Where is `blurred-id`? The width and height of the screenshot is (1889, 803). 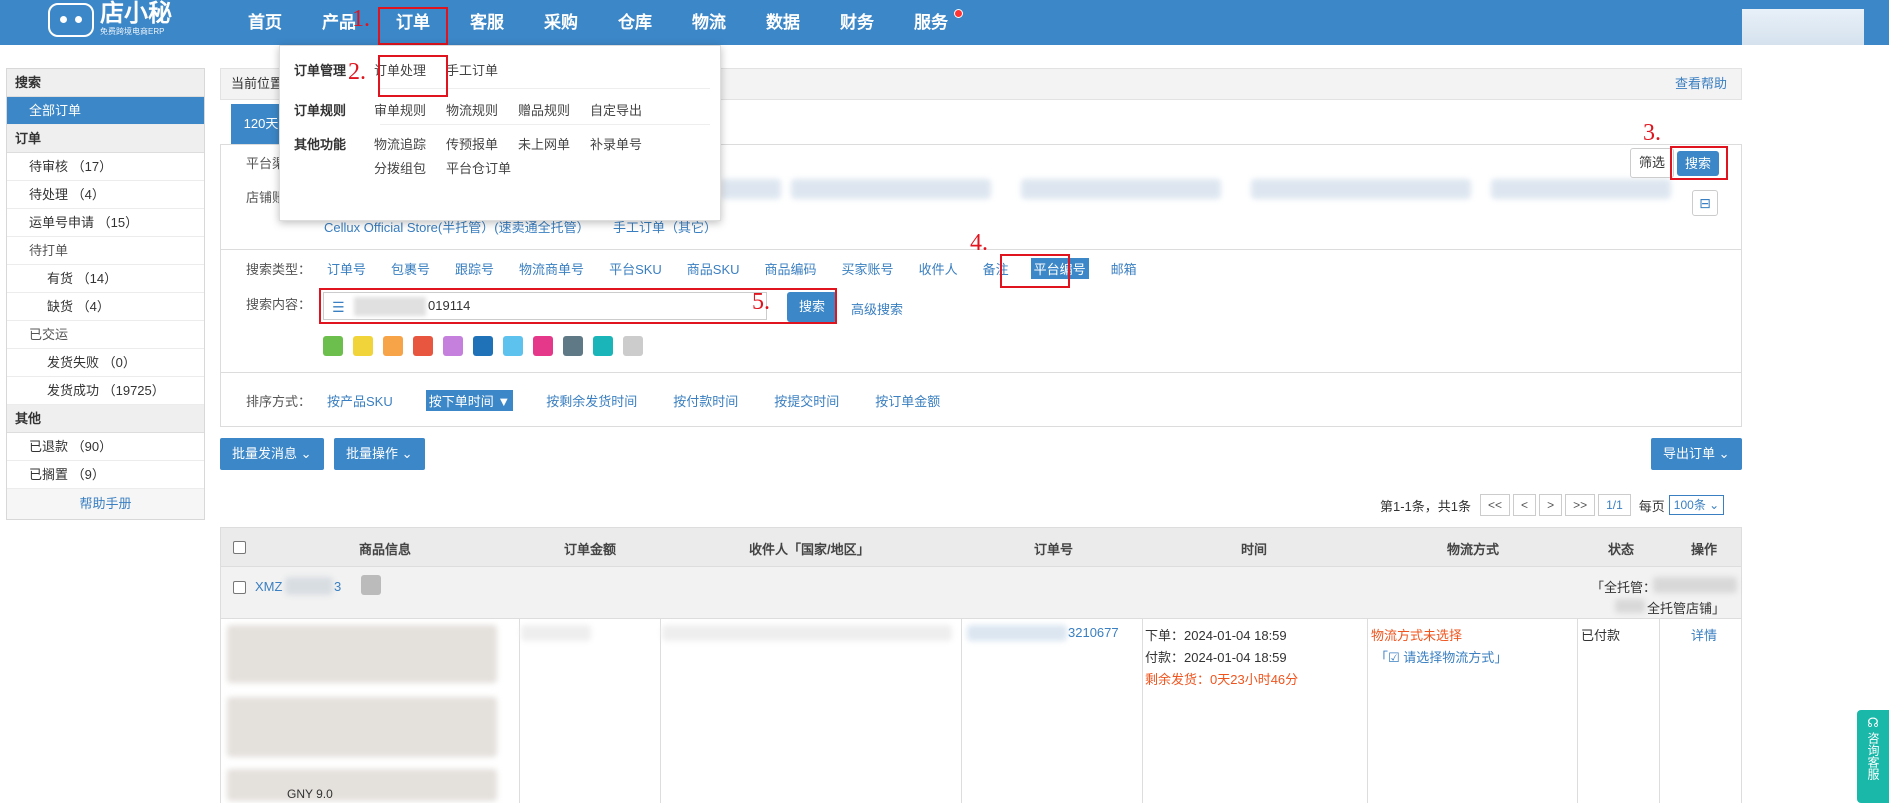 blurred-id is located at coordinates (309, 586).